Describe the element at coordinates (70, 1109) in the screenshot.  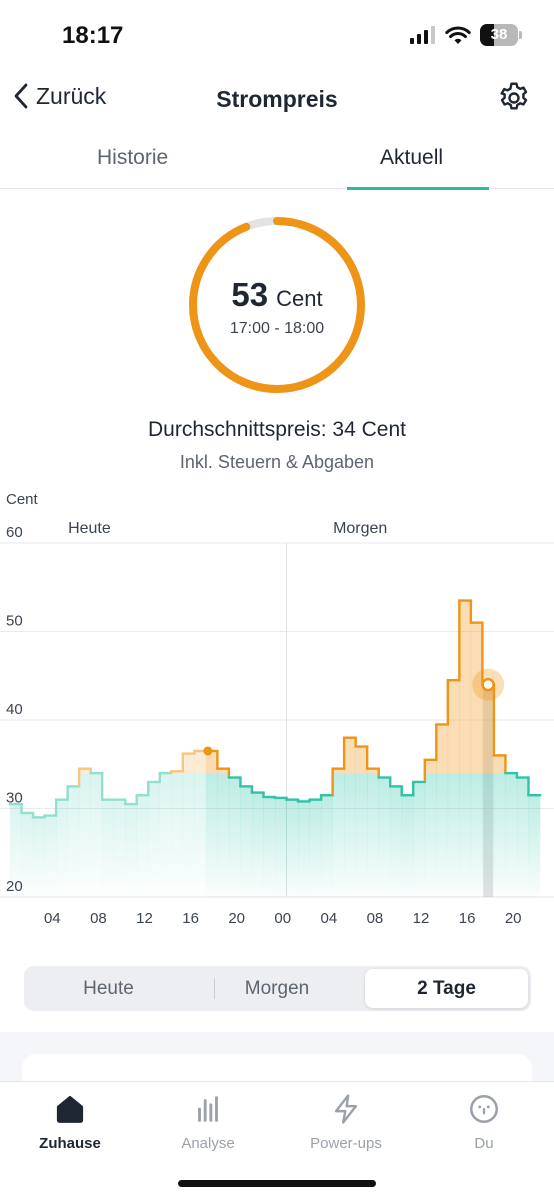
I see `house-icon` at that location.